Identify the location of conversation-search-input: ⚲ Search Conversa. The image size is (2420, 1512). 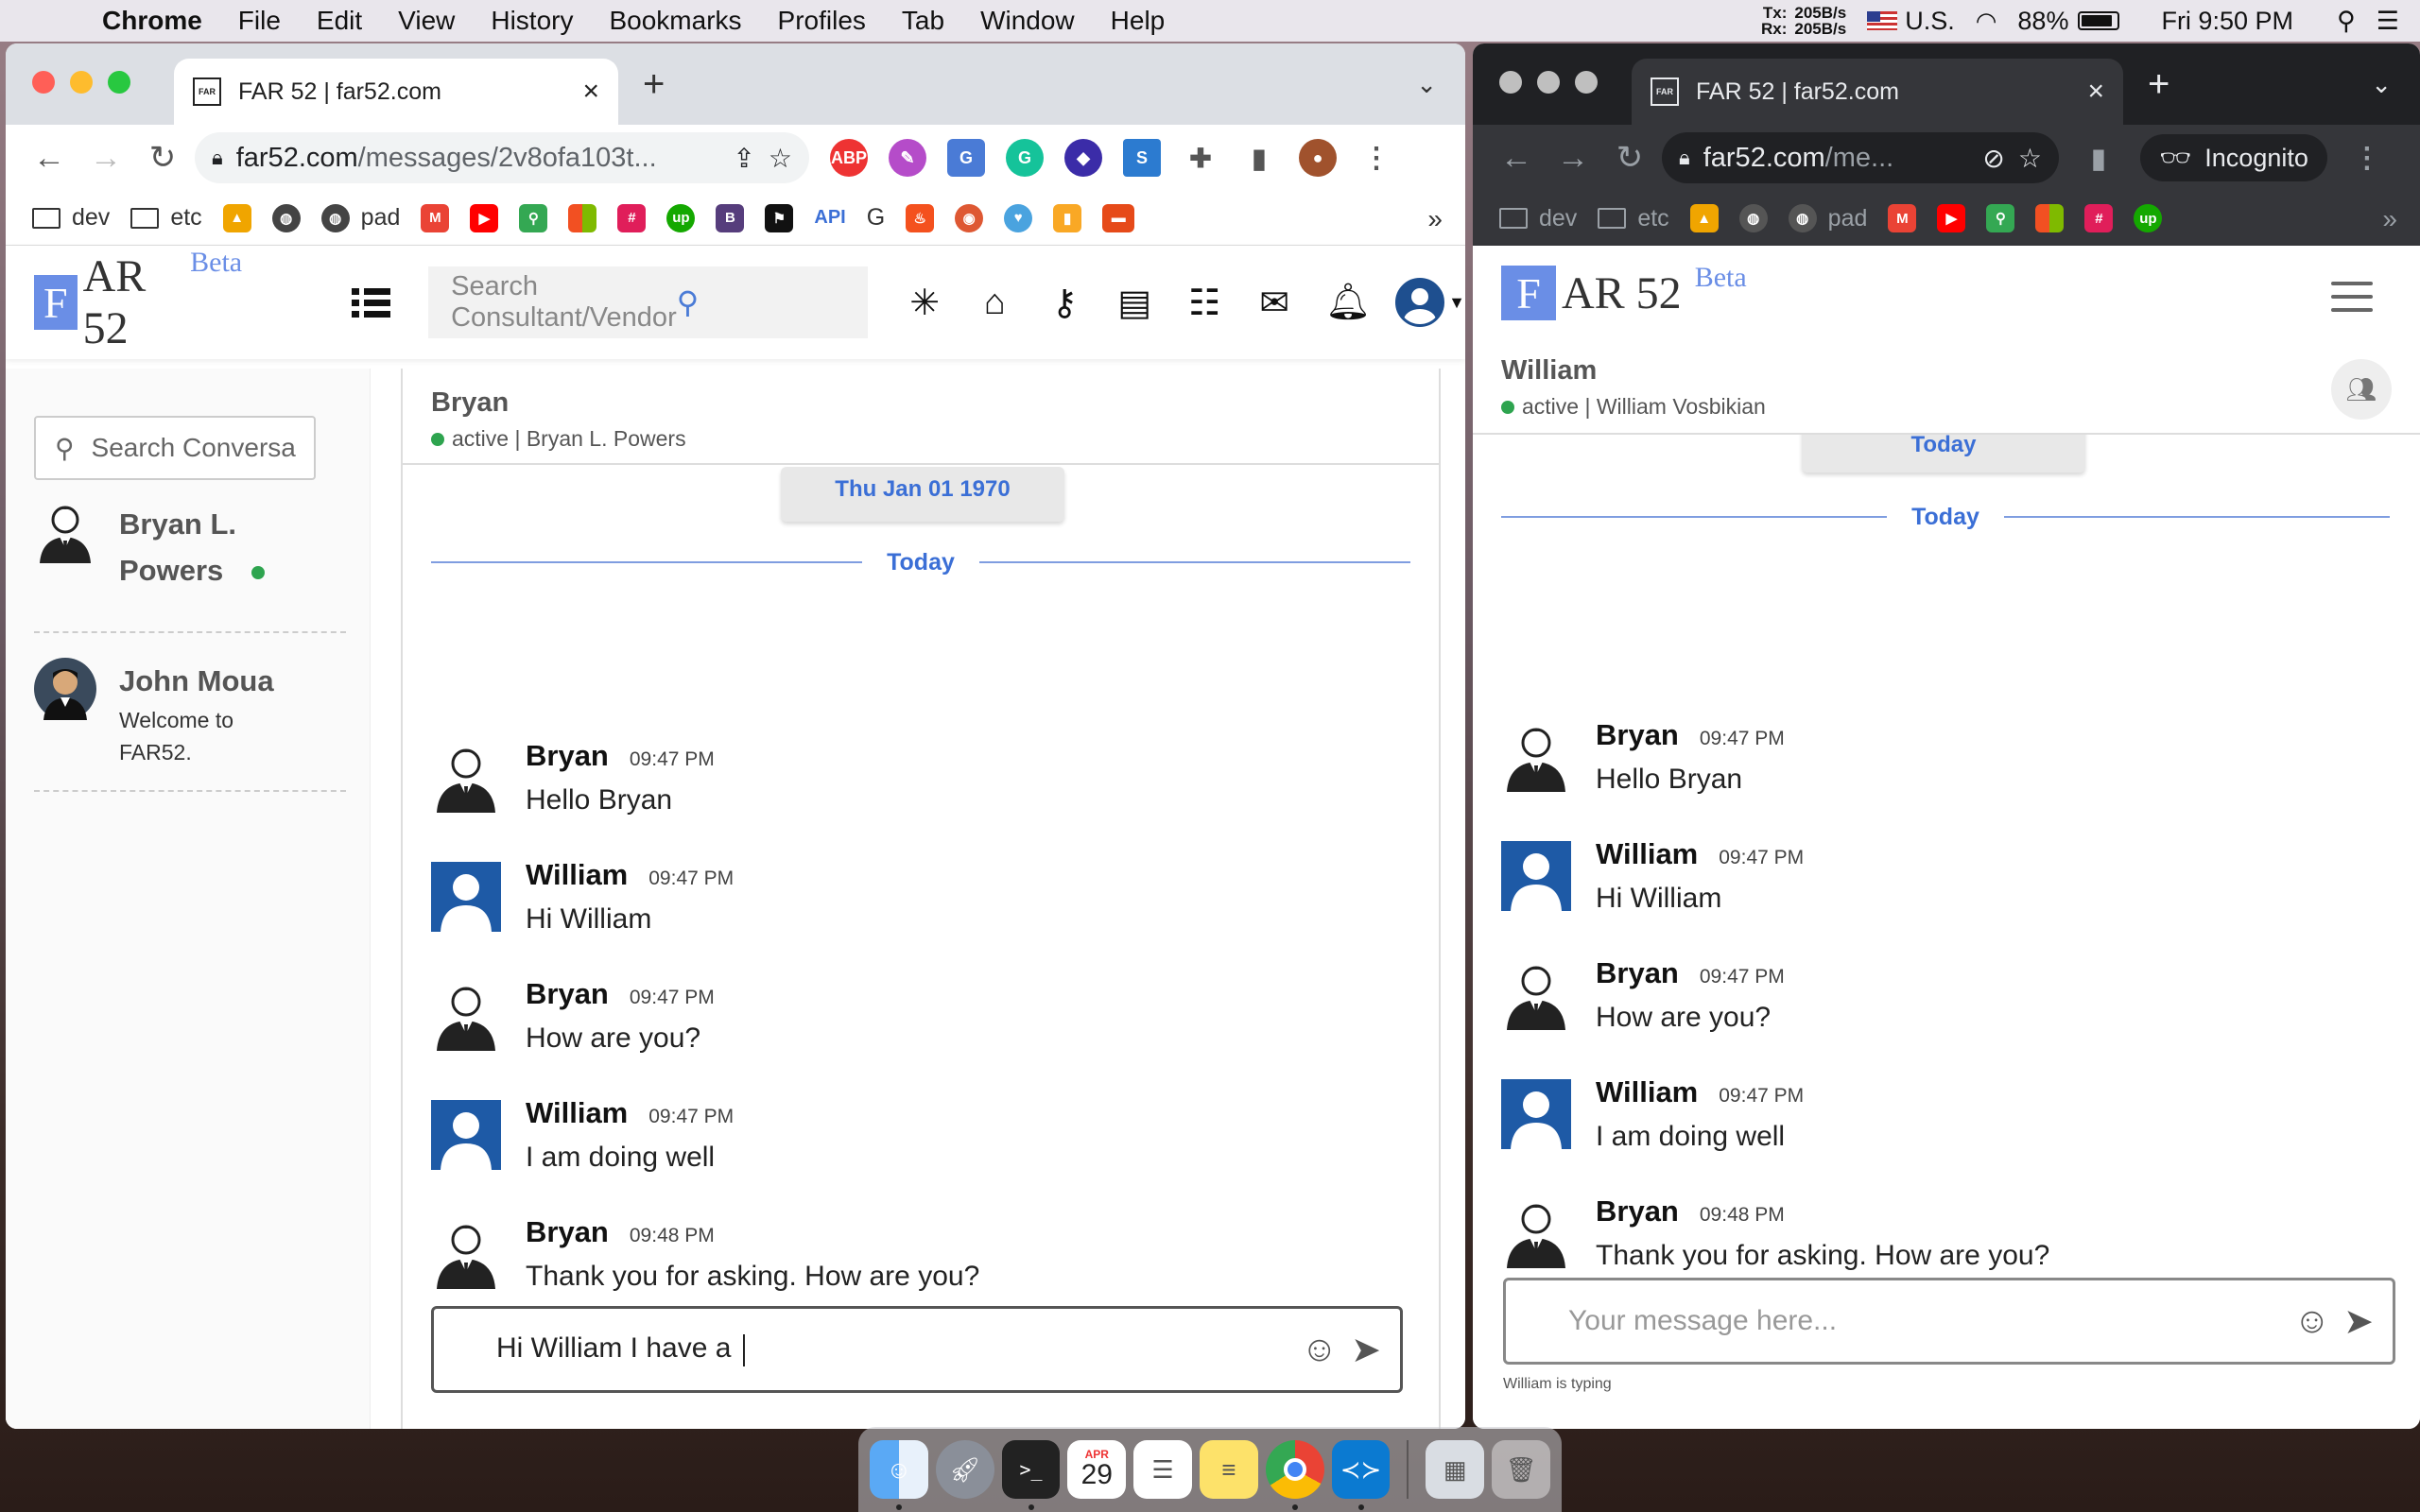
(175, 448).